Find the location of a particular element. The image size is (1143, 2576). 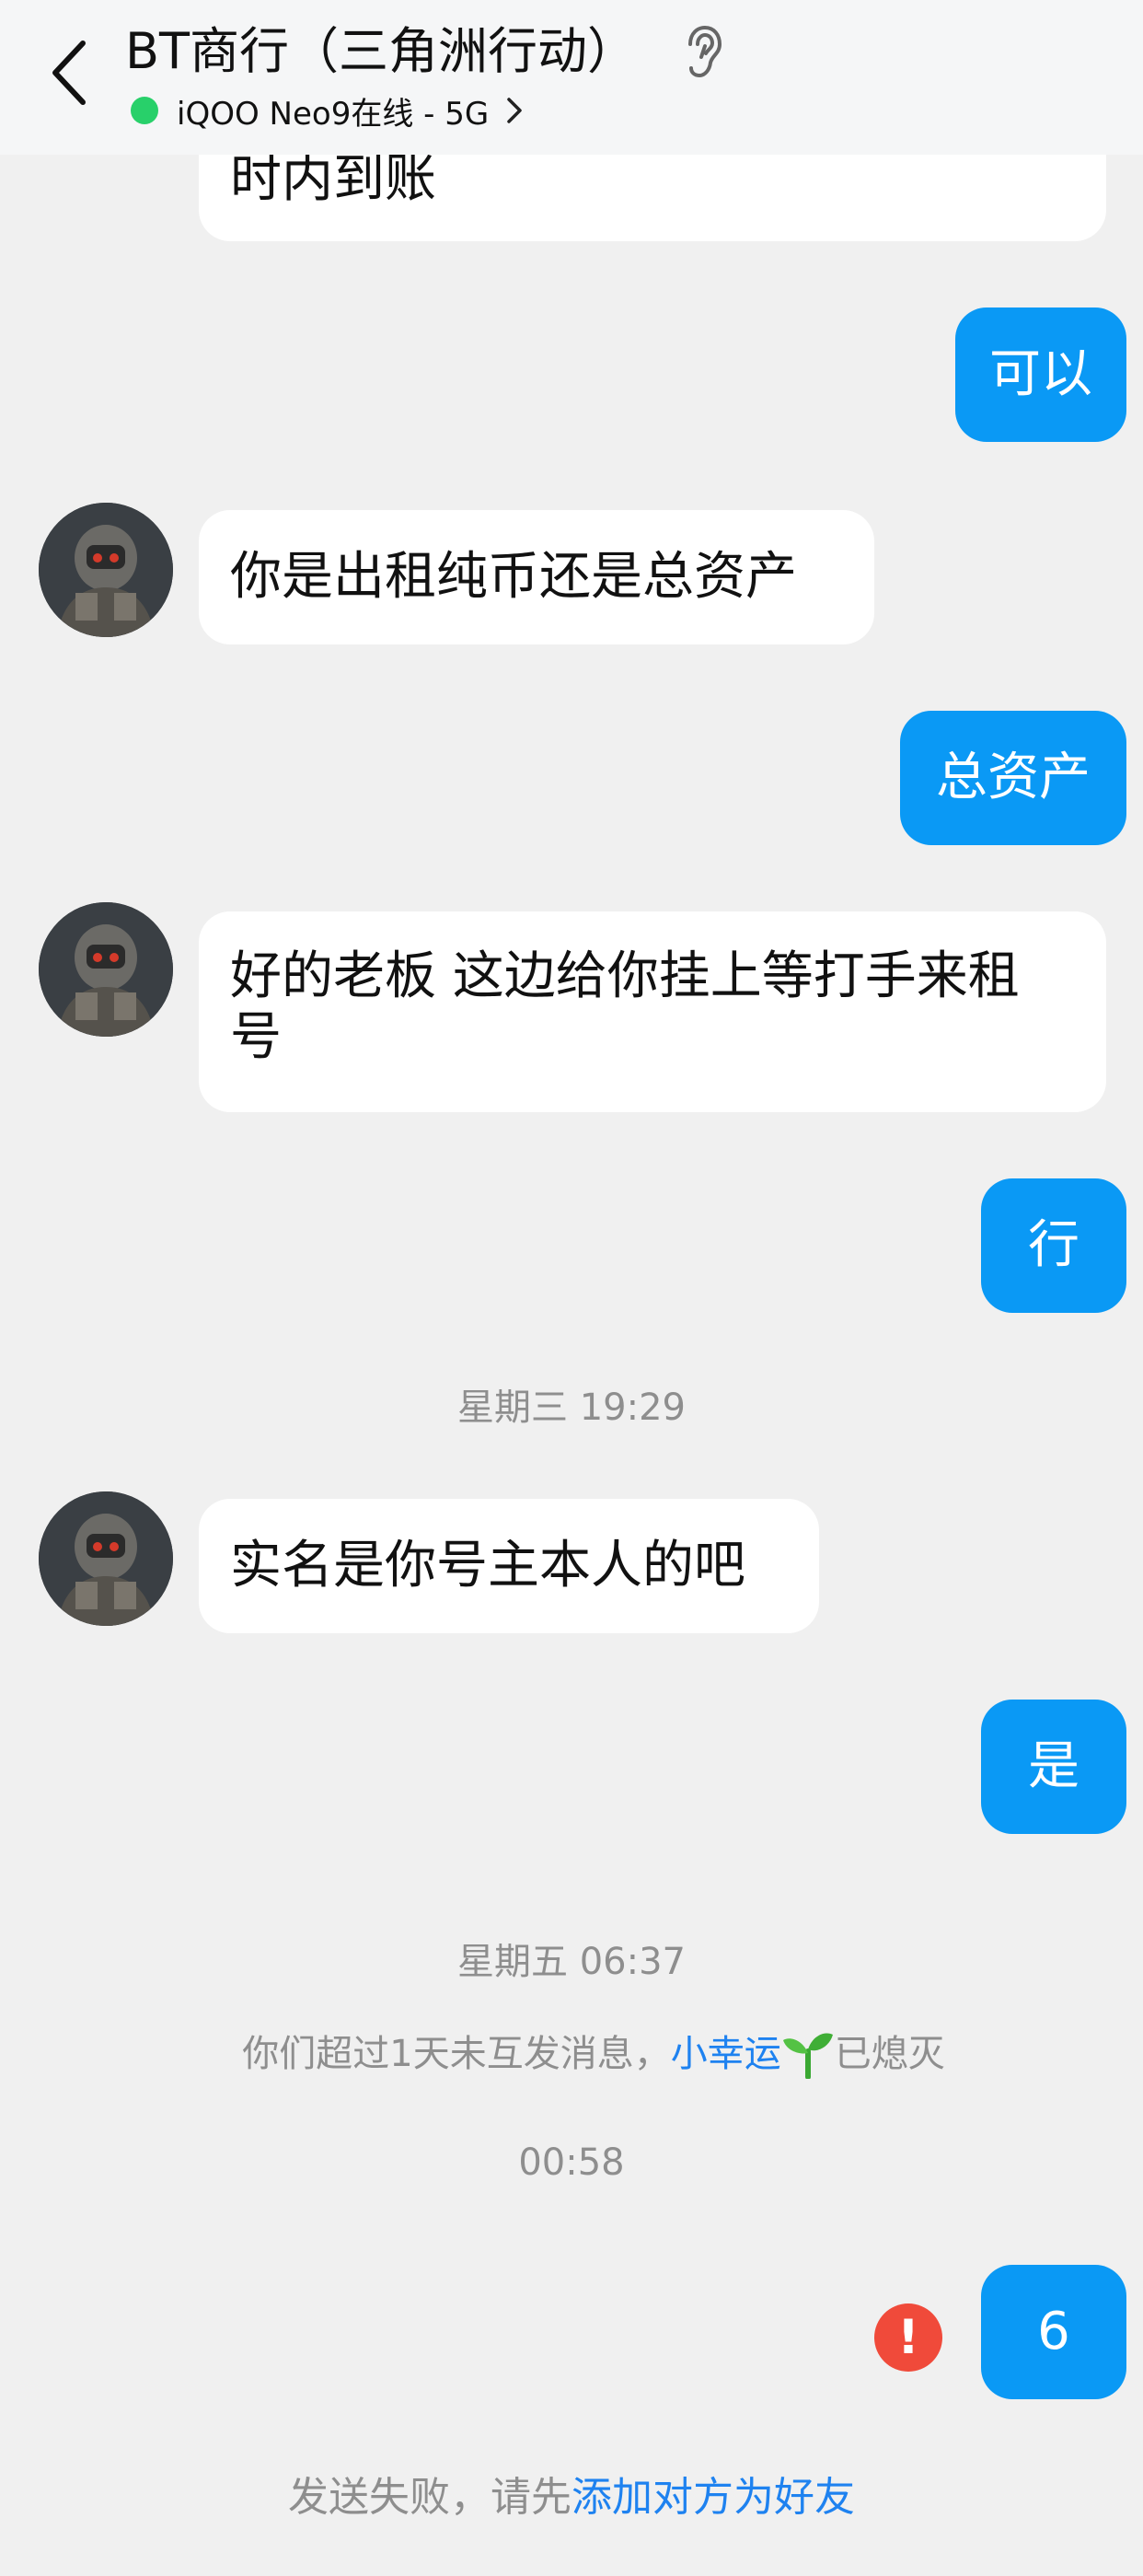

send-failed-text: 发送失败，请先 is located at coordinates (430, 2497).